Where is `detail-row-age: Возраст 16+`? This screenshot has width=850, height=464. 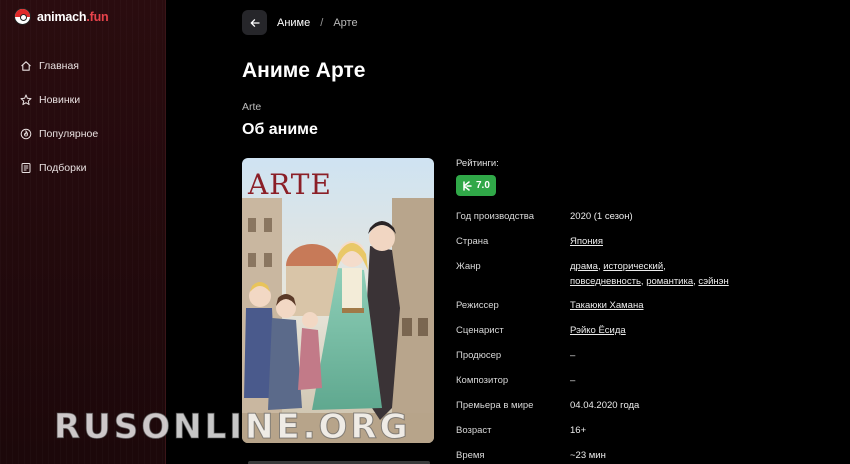 detail-row-age: Возраст 16+ is located at coordinates (521, 430).